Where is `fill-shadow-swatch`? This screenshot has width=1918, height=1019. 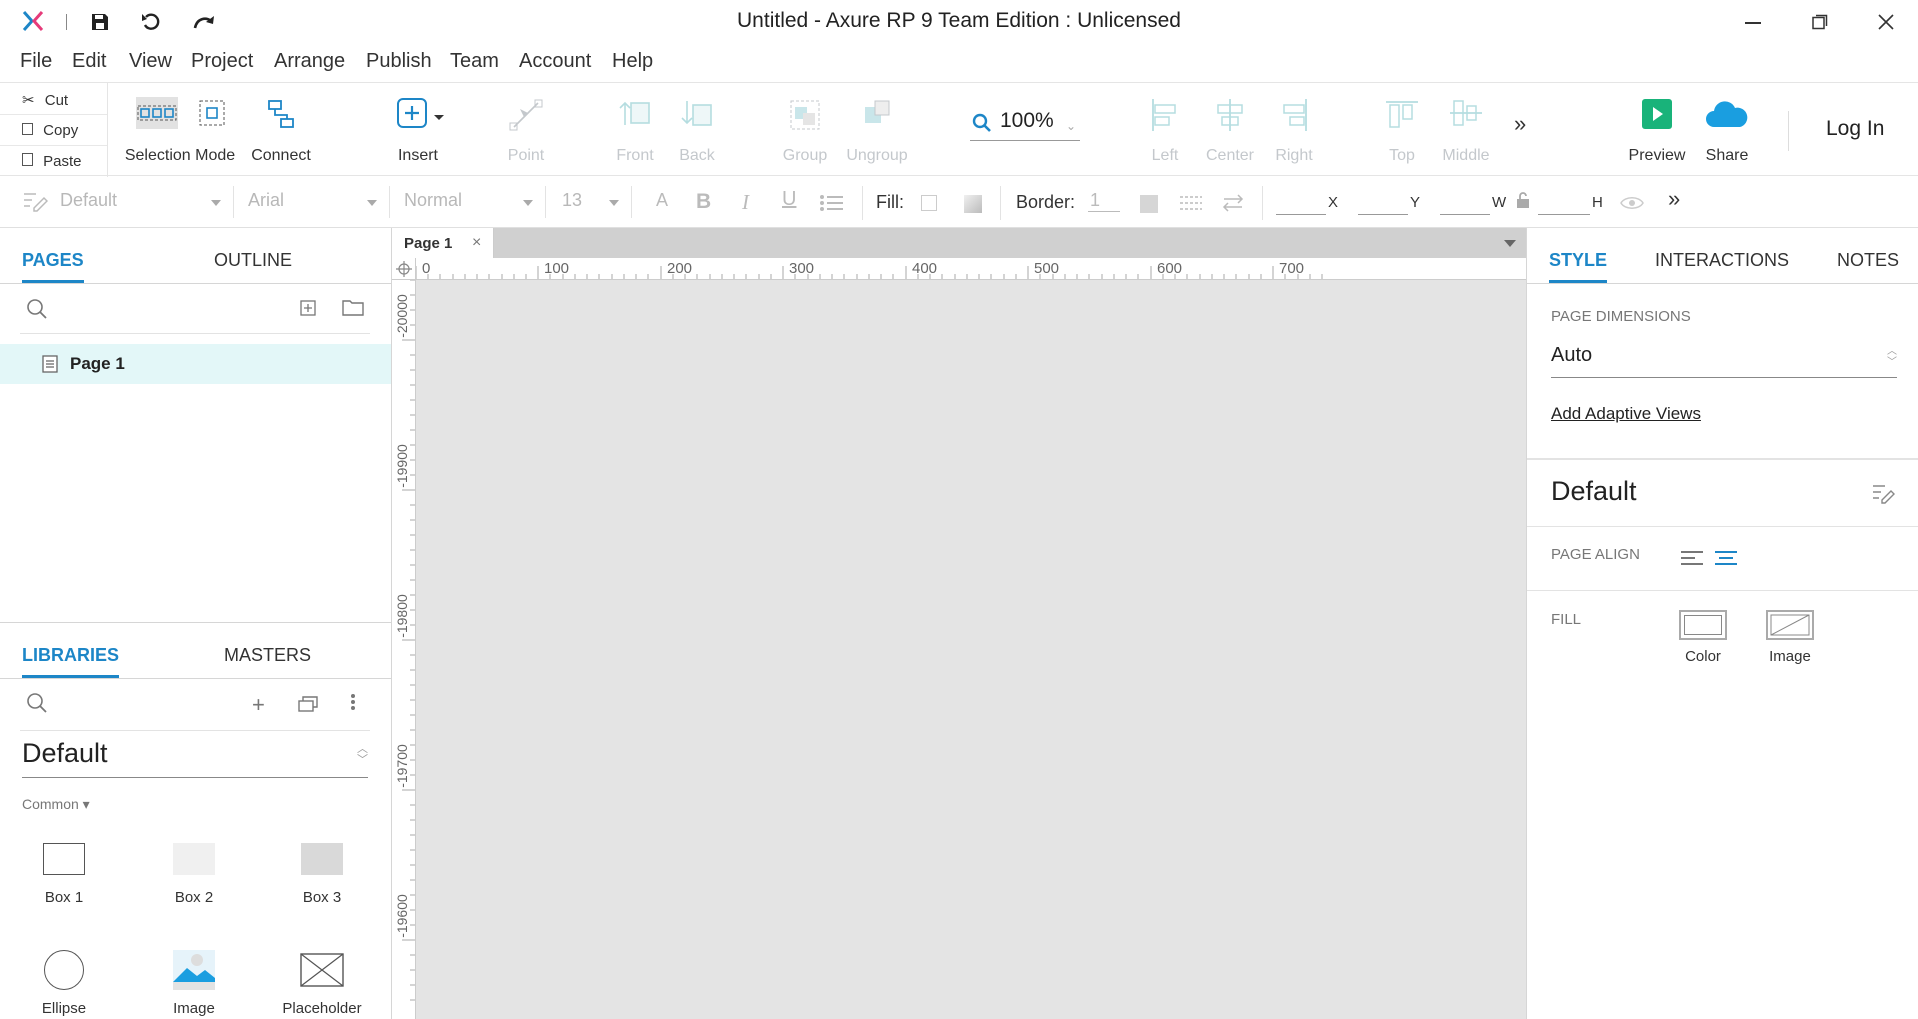 fill-shadow-swatch is located at coordinates (973, 204).